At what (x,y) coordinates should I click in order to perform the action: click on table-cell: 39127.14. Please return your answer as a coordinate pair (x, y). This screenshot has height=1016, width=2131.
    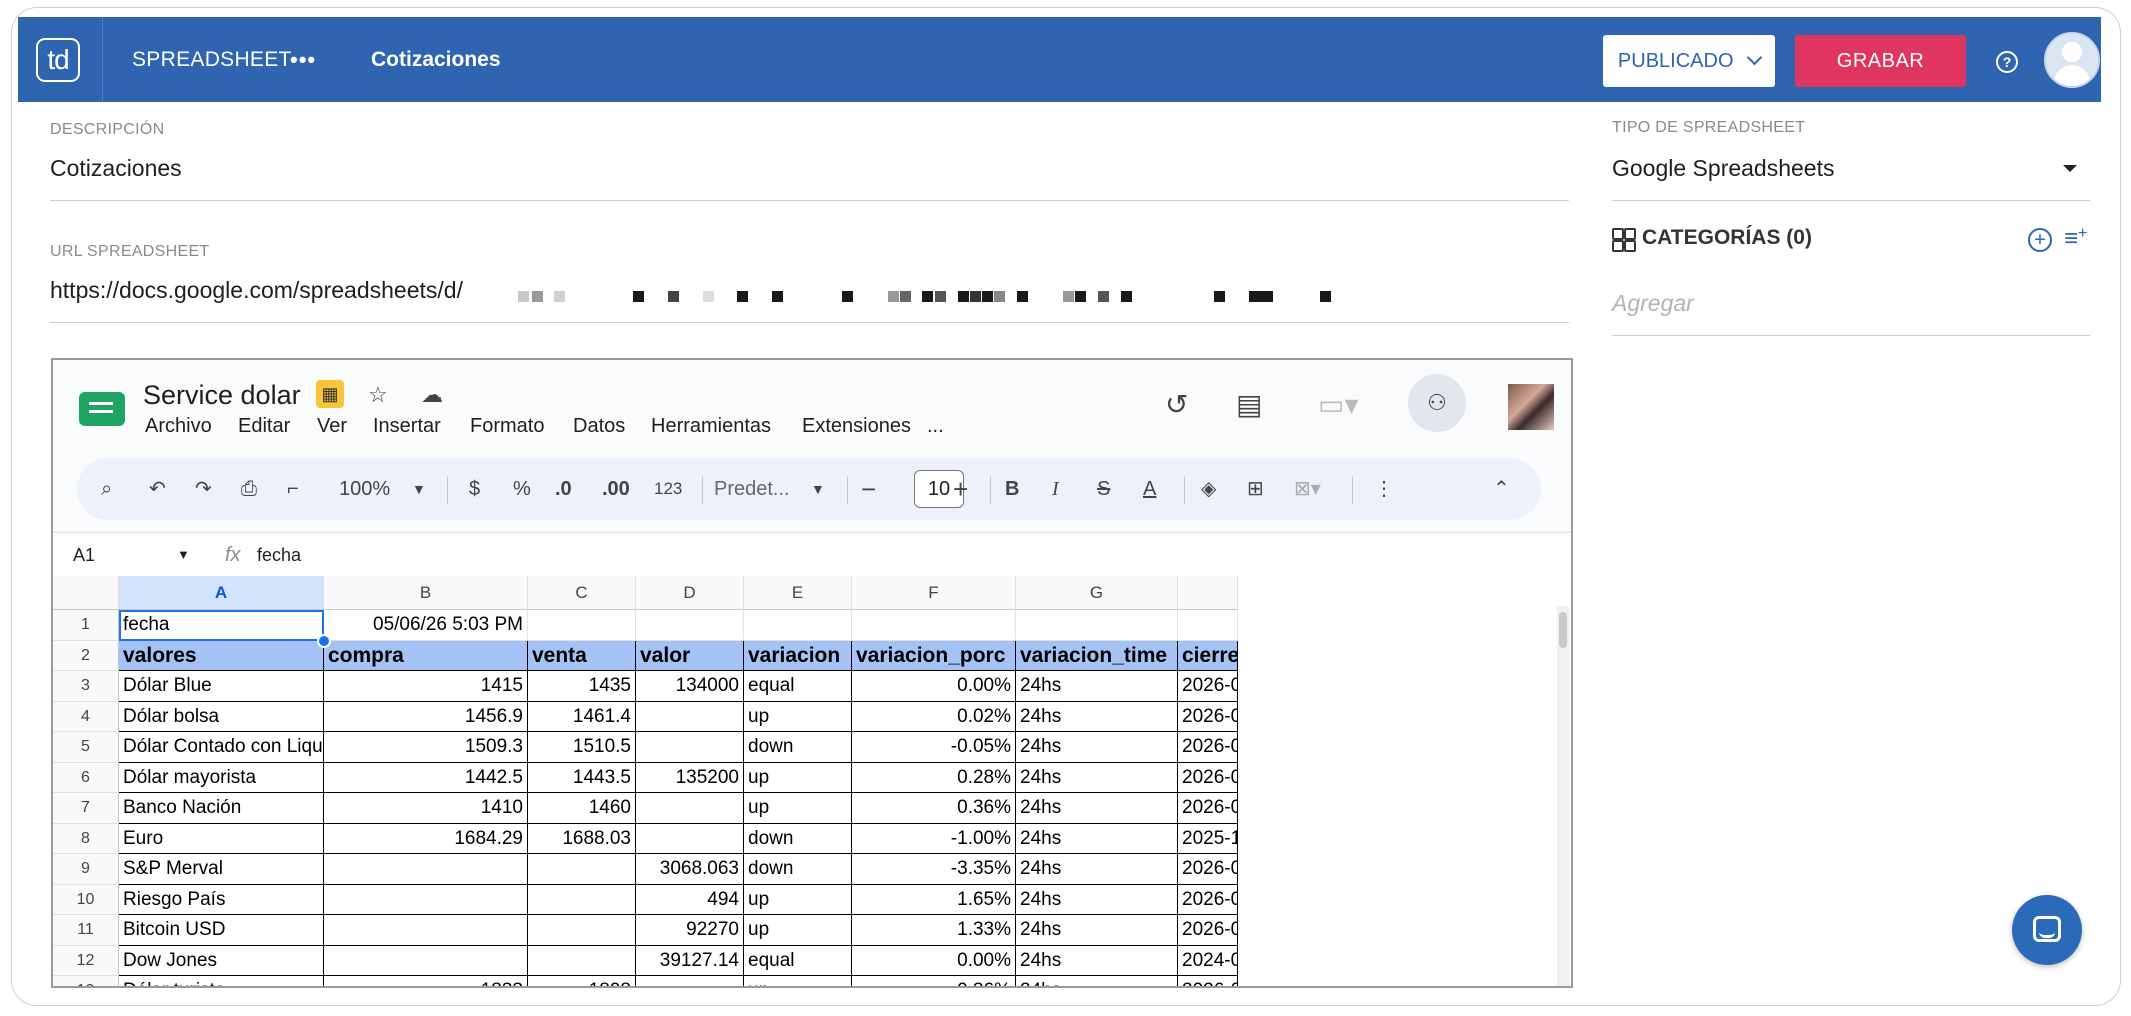
    Looking at the image, I should click on (690, 960).